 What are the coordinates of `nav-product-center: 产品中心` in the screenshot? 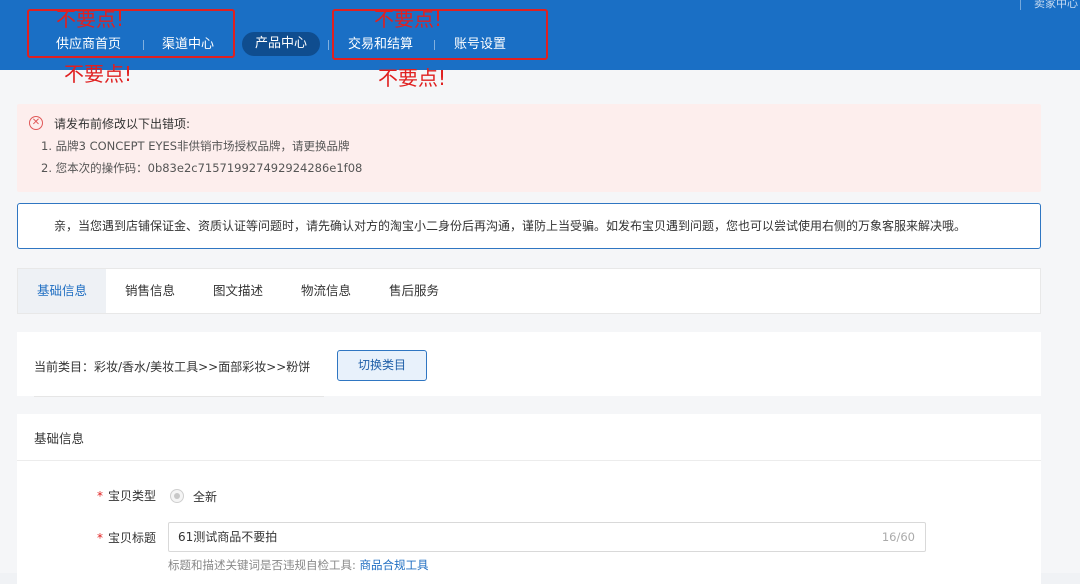 It's located at (281, 44).